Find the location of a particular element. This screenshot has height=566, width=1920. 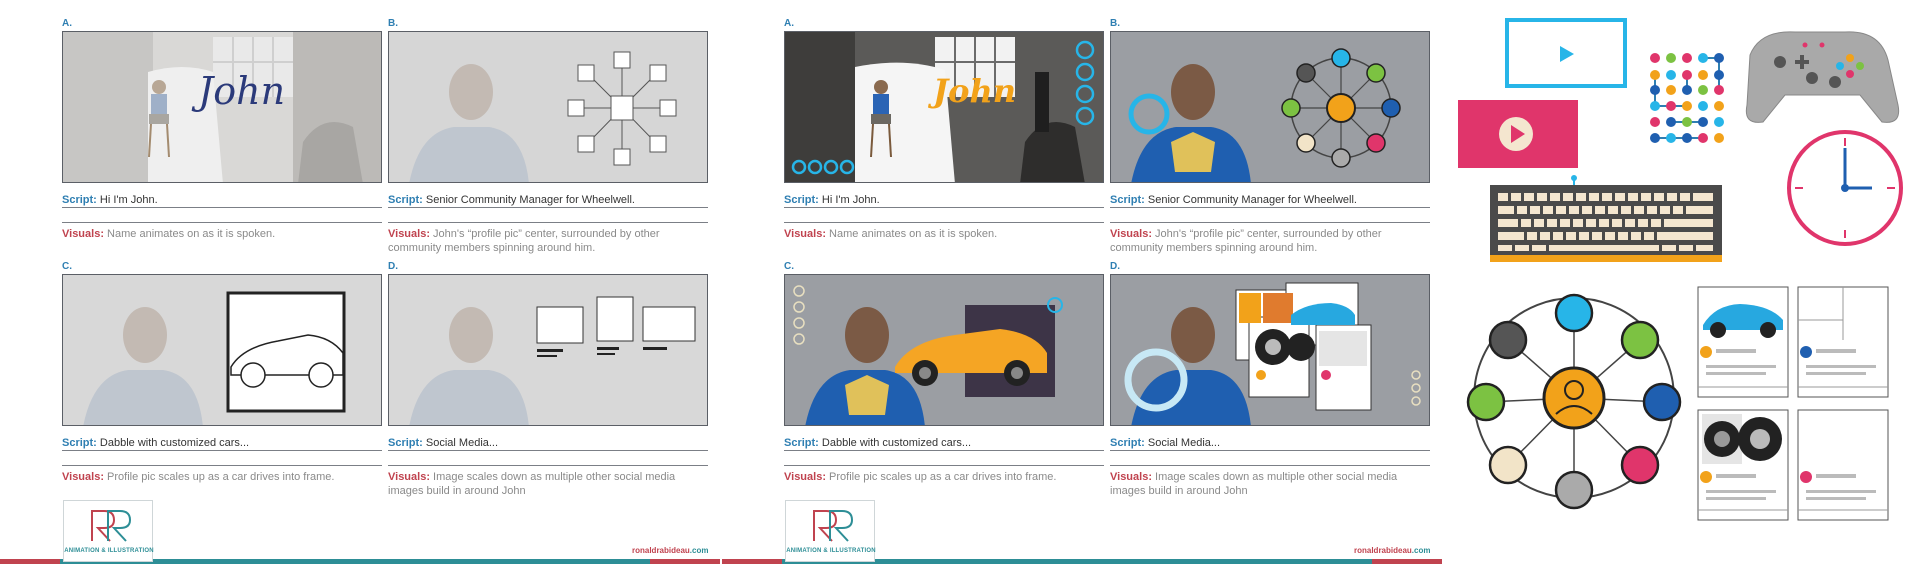

social-cards-icon is located at coordinates (1793, 403).